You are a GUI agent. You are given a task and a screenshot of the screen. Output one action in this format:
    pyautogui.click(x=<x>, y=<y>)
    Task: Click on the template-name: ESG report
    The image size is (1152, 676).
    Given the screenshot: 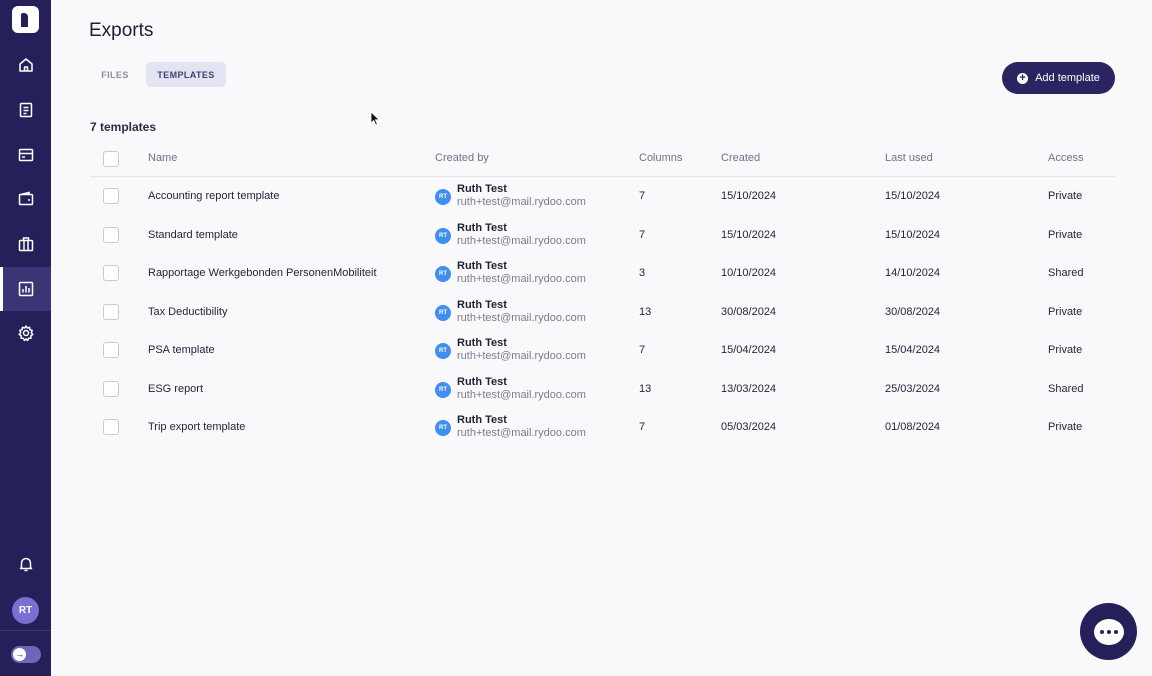 What is the action you would take?
    pyautogui.click(x=176, y=388)
    